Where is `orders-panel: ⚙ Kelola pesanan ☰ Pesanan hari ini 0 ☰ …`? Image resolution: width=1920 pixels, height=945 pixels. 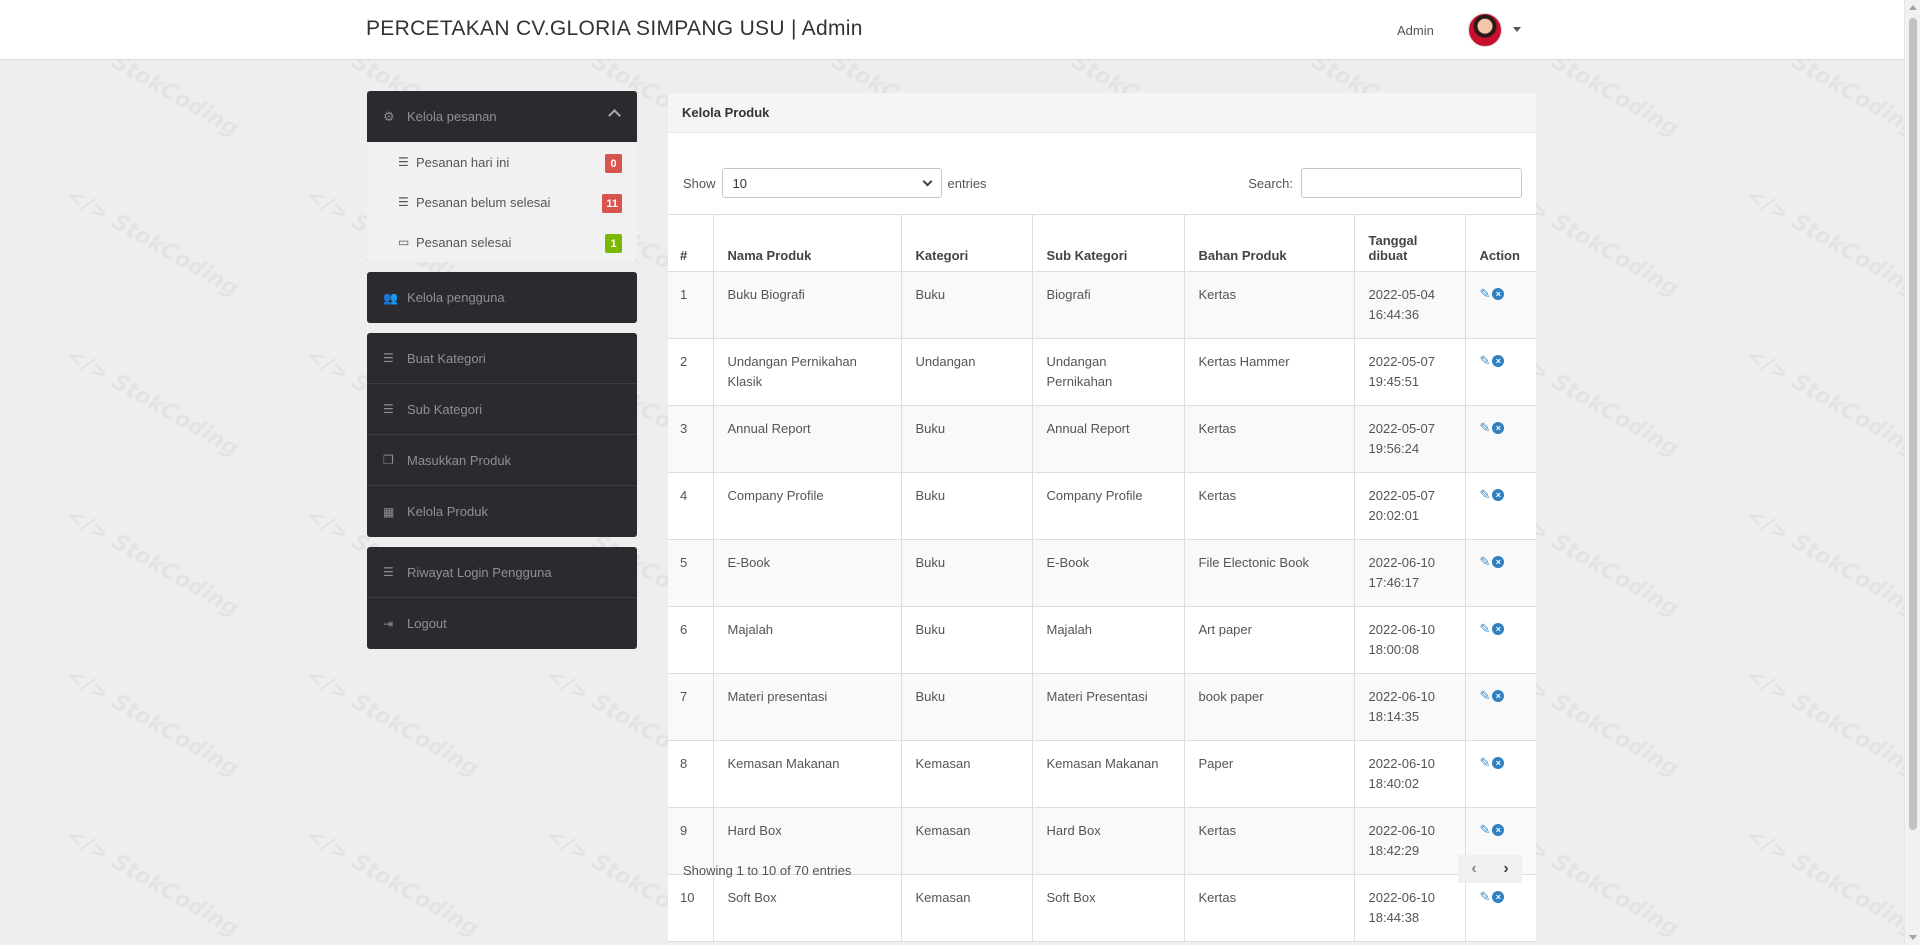
orders-panel: ⚙ Kelola pesanan ☰ Pesanan hari ini 0 ☰ … is located at coordinates (502, 176).